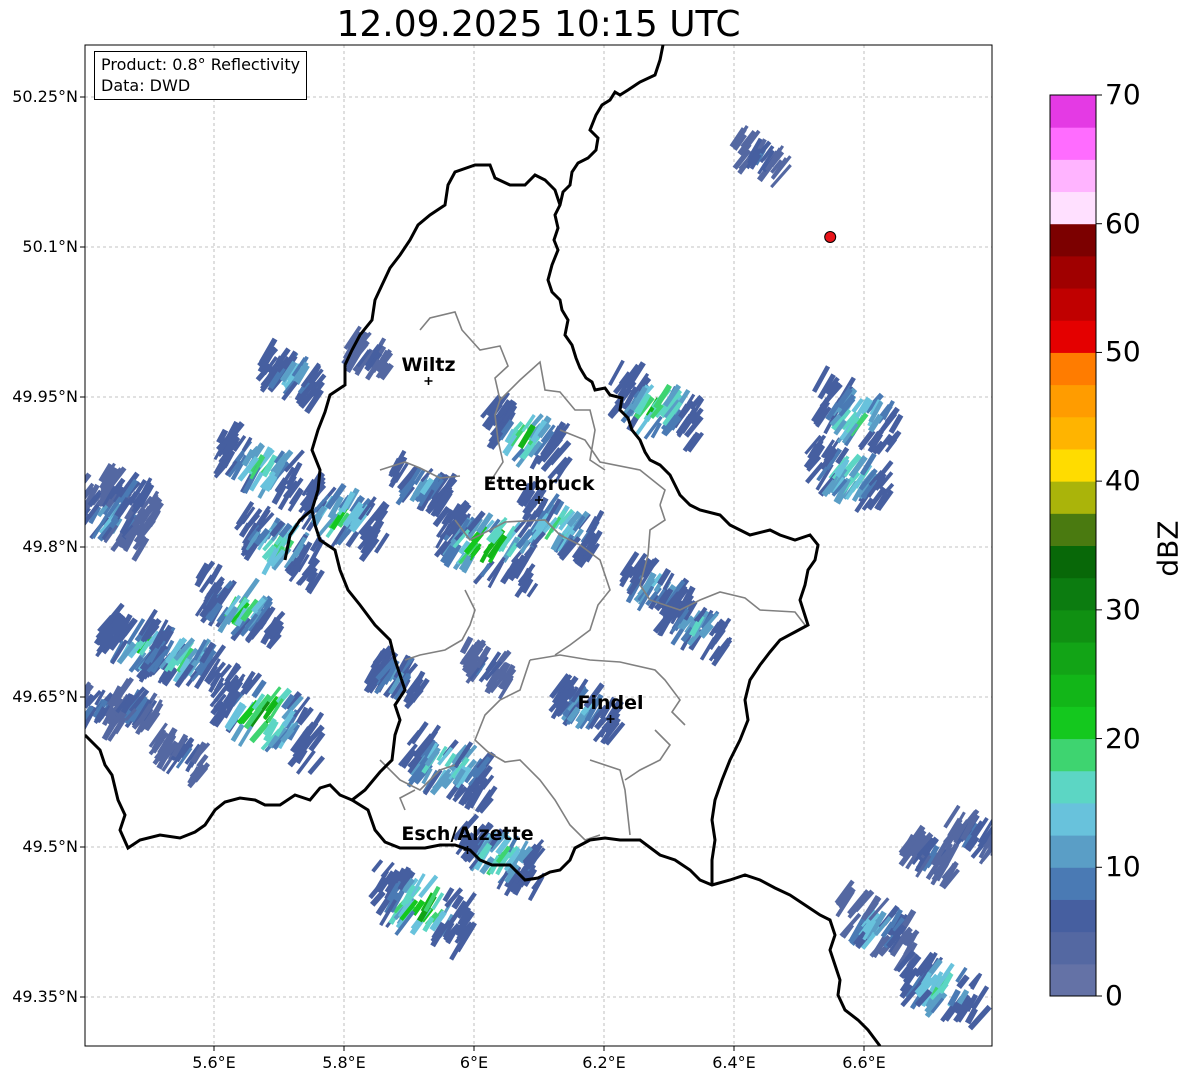 The width and height of the screenshot is (1184, 1081). I want to click on y-tick-label: 50.1°N, so click(50, 246).